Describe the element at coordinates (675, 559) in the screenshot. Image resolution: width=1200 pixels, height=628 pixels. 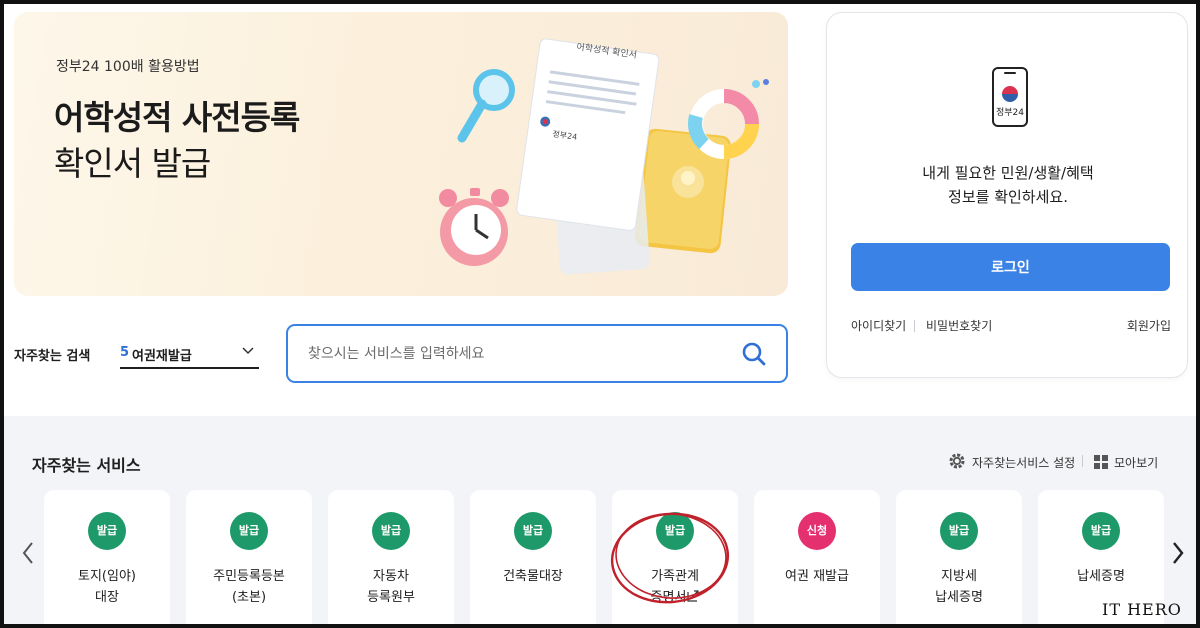
I see `service-card-family-certificate: 발급 가족관계 증명서` at that location.